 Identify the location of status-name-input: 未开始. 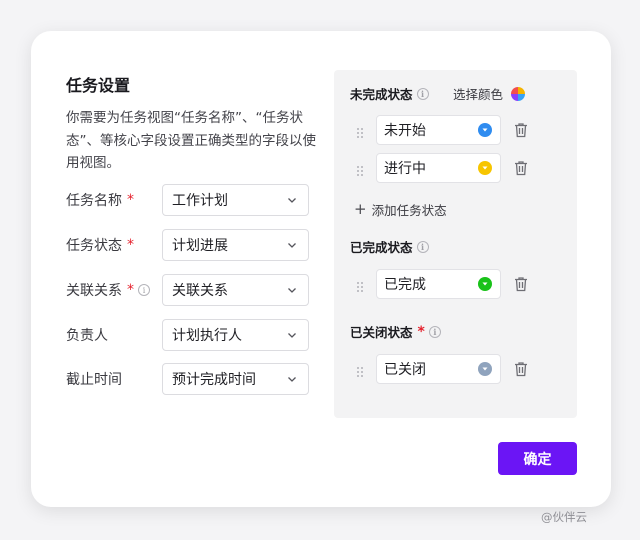
(438, 130).